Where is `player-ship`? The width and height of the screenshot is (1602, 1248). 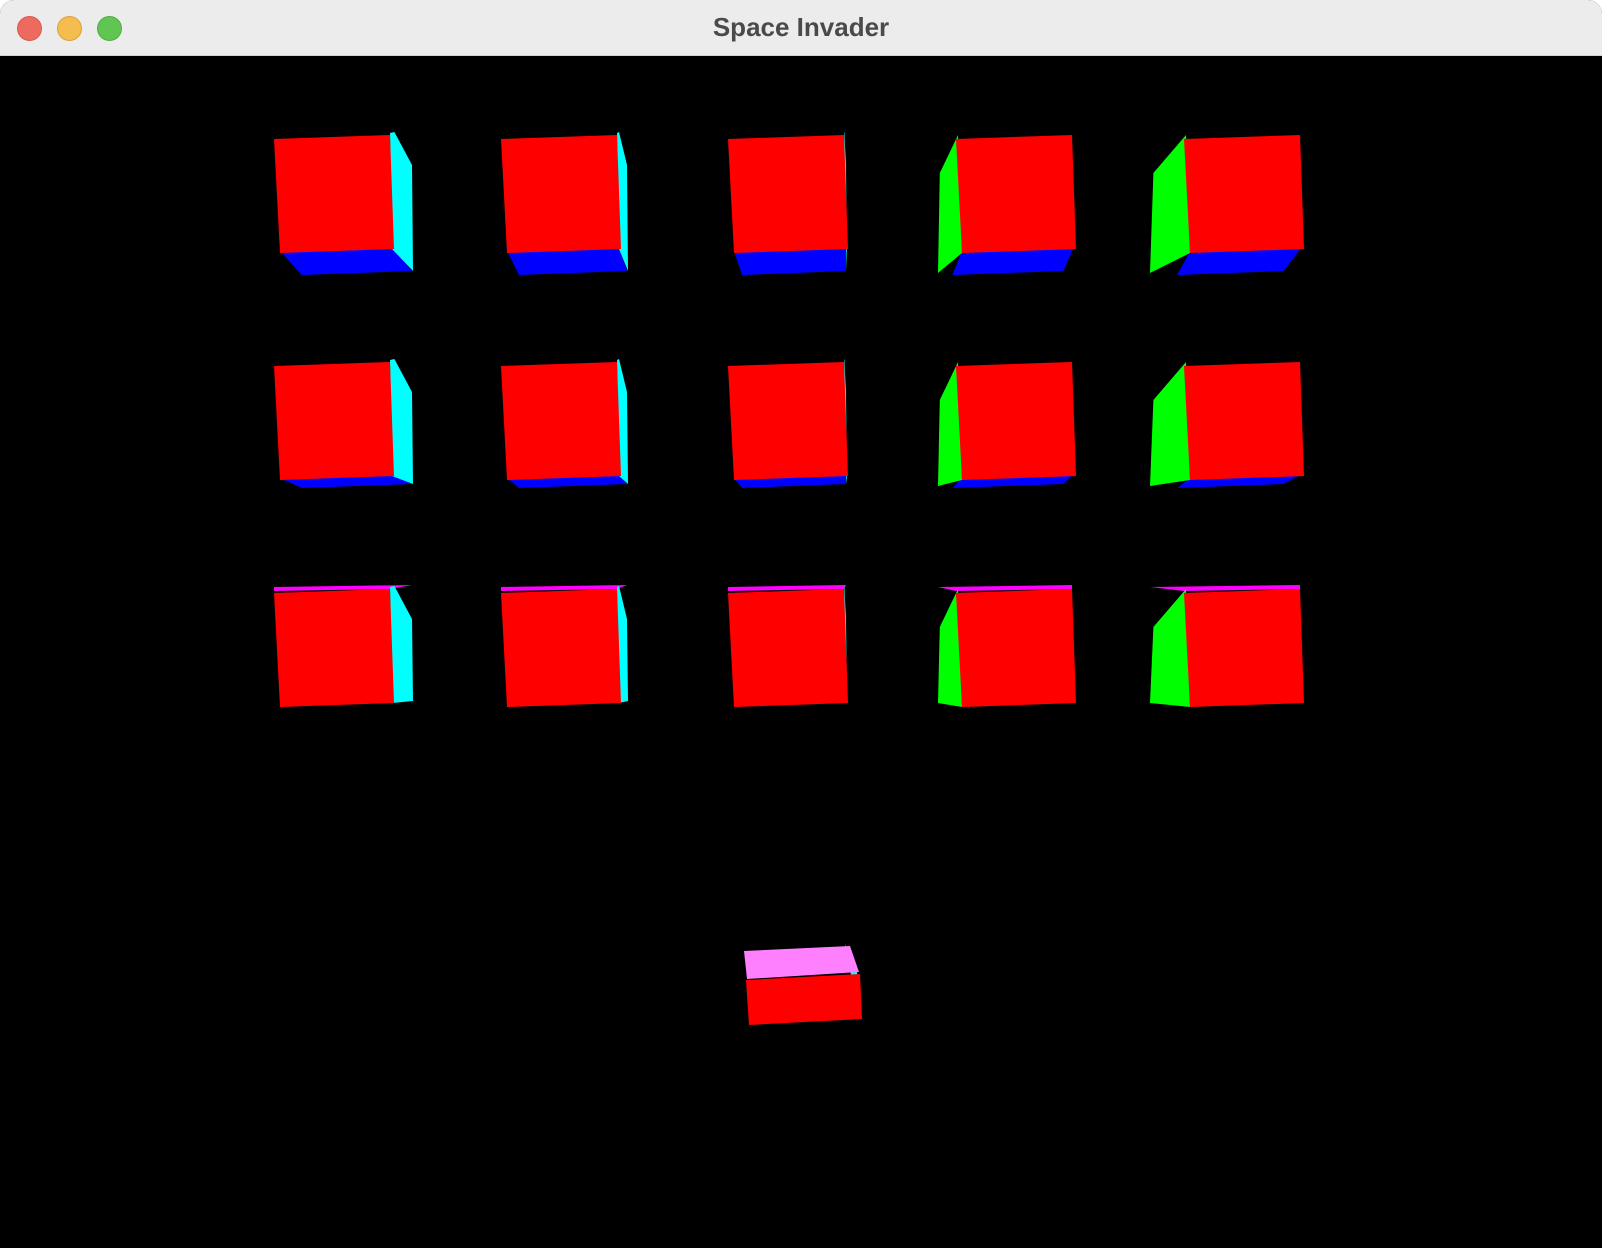 player-ship is located at coordinates (803, 984).